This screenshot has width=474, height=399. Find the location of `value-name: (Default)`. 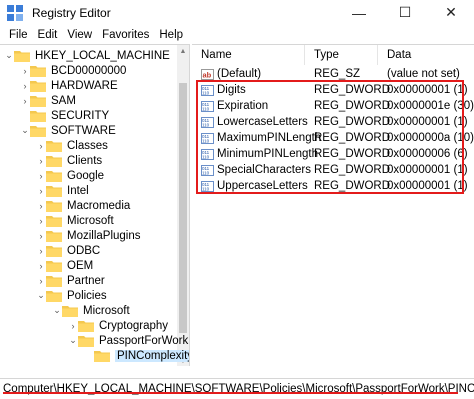

value-name: (Default) is located at coordinates (239, 74).